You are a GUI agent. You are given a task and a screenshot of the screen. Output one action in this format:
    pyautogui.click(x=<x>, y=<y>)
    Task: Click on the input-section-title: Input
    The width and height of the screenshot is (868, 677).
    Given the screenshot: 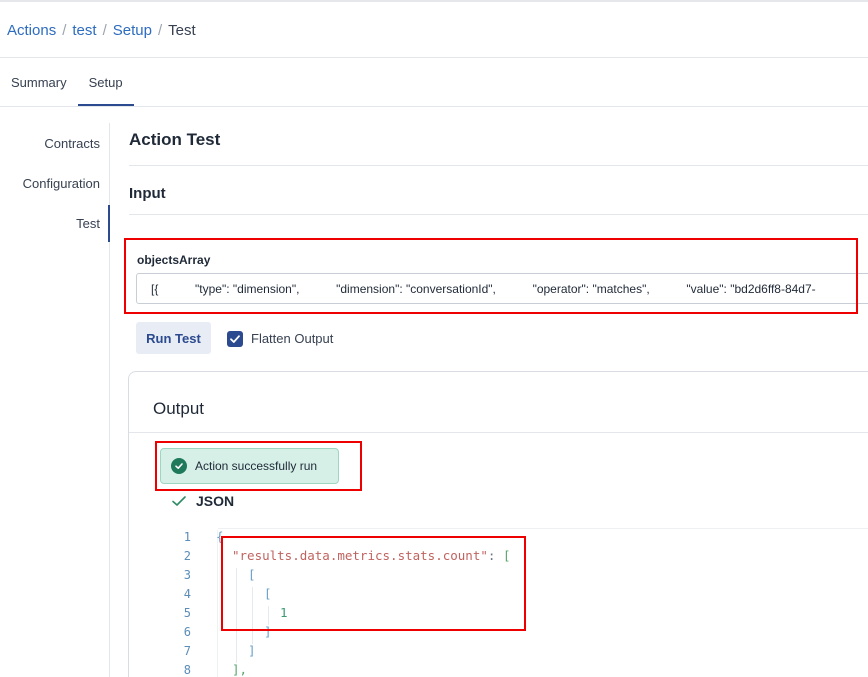 What is the action you would take?
    pyautogui.click(x=147, y=193)
    